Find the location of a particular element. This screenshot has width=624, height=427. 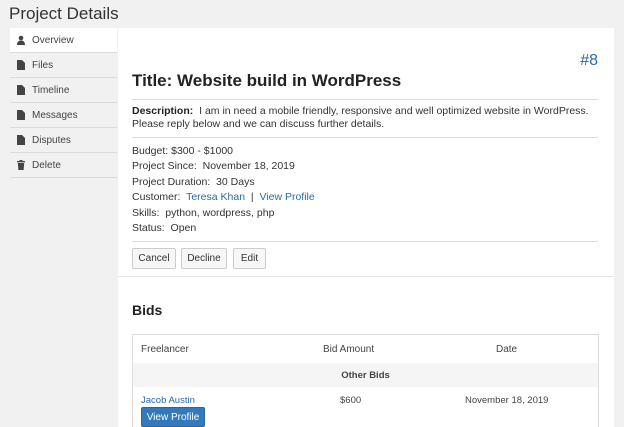

customer-label: Customer: is located at coordinates (156, 197).